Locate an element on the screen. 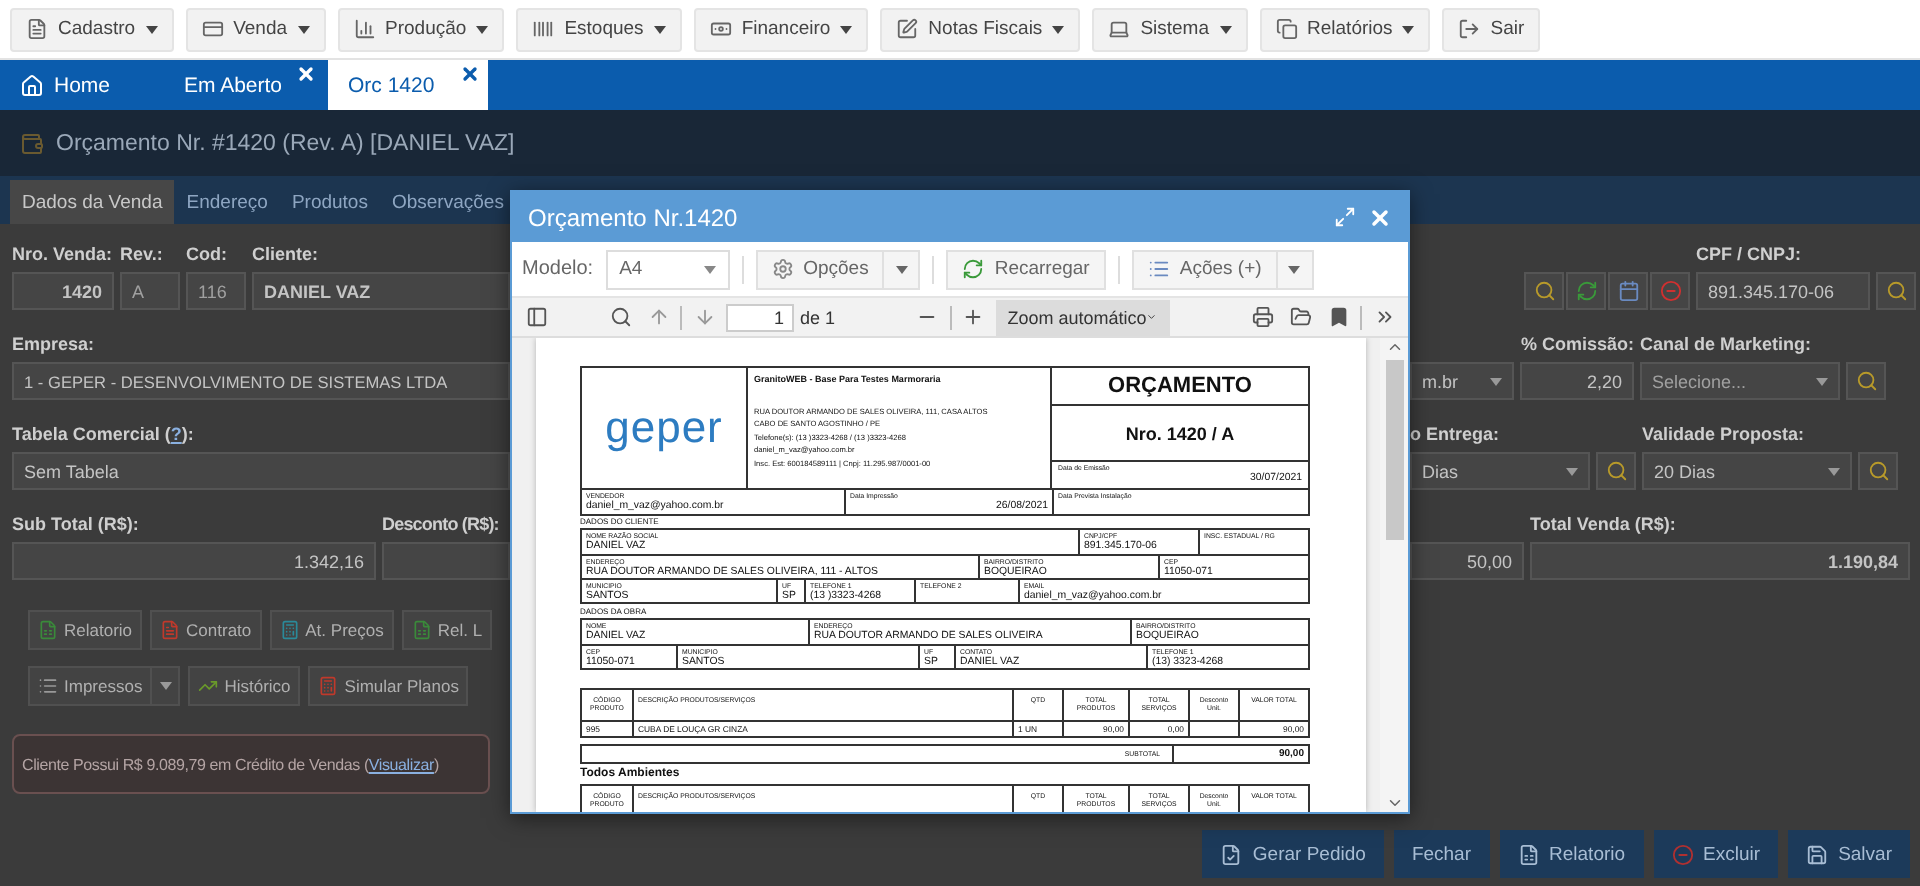  action-button: Relatorio is located at coordinates (85, 630).